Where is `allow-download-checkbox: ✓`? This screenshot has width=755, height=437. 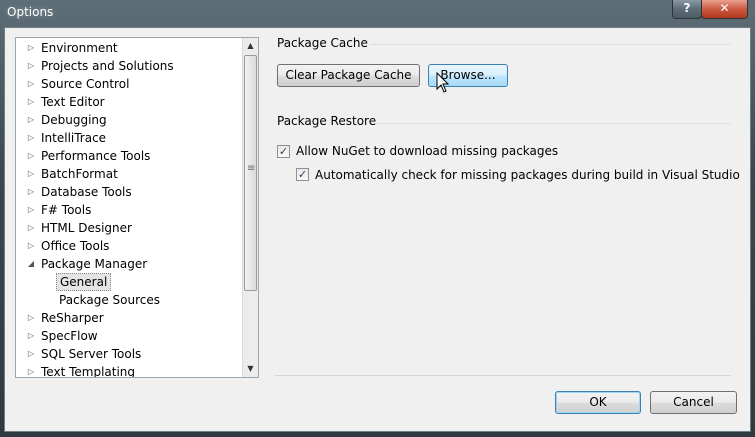 allow-download-checkbox: ✓ is located at coordinates (283, 151).